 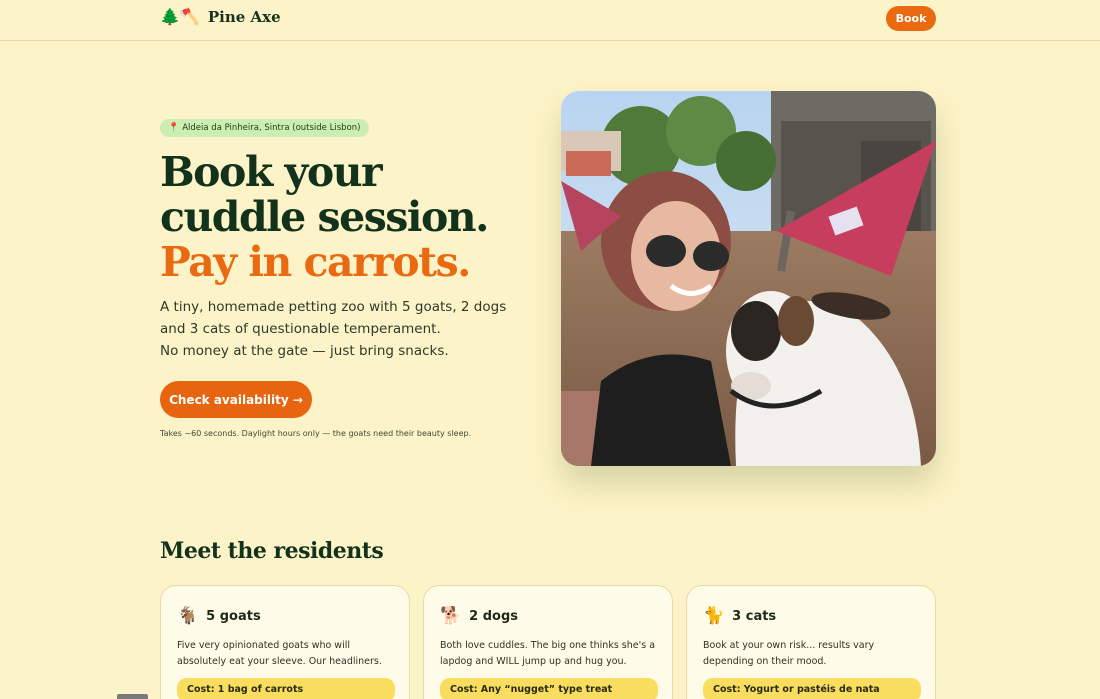 What do you see at coordinates (244, 17) in the screenshot?
I see `brand-name: Pine Axe` at bounding box center [244, 17].